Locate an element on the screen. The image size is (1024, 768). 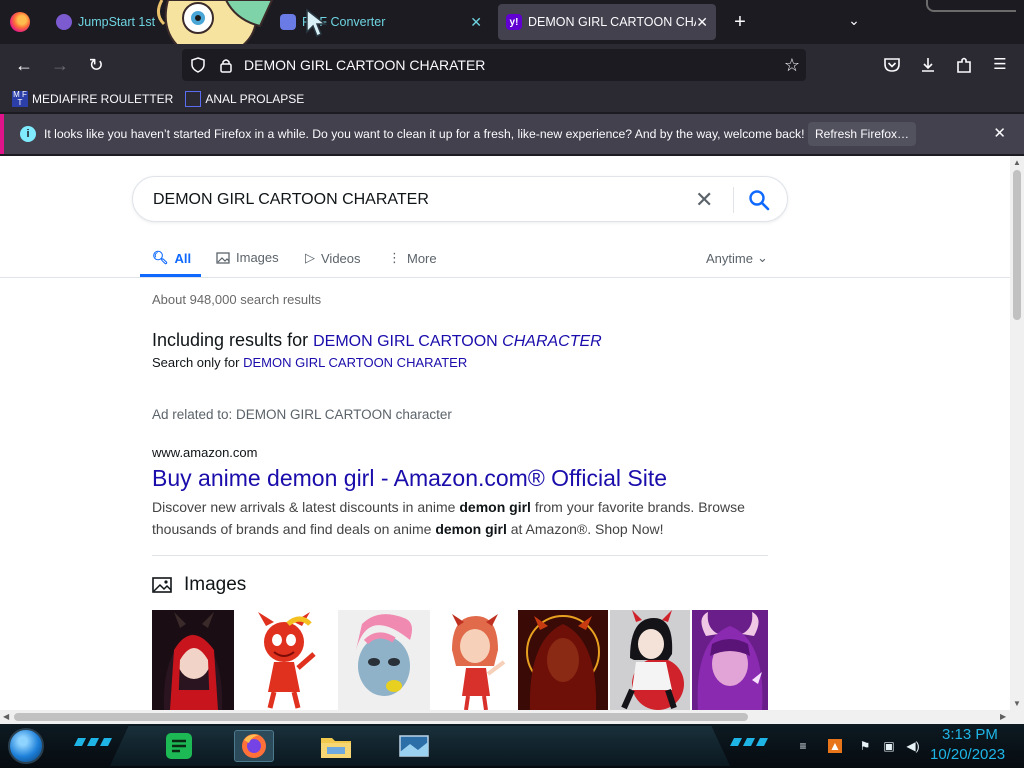
ad-desc-text: at Amazon®. Shop Now! is located at coordinates (587, 529).